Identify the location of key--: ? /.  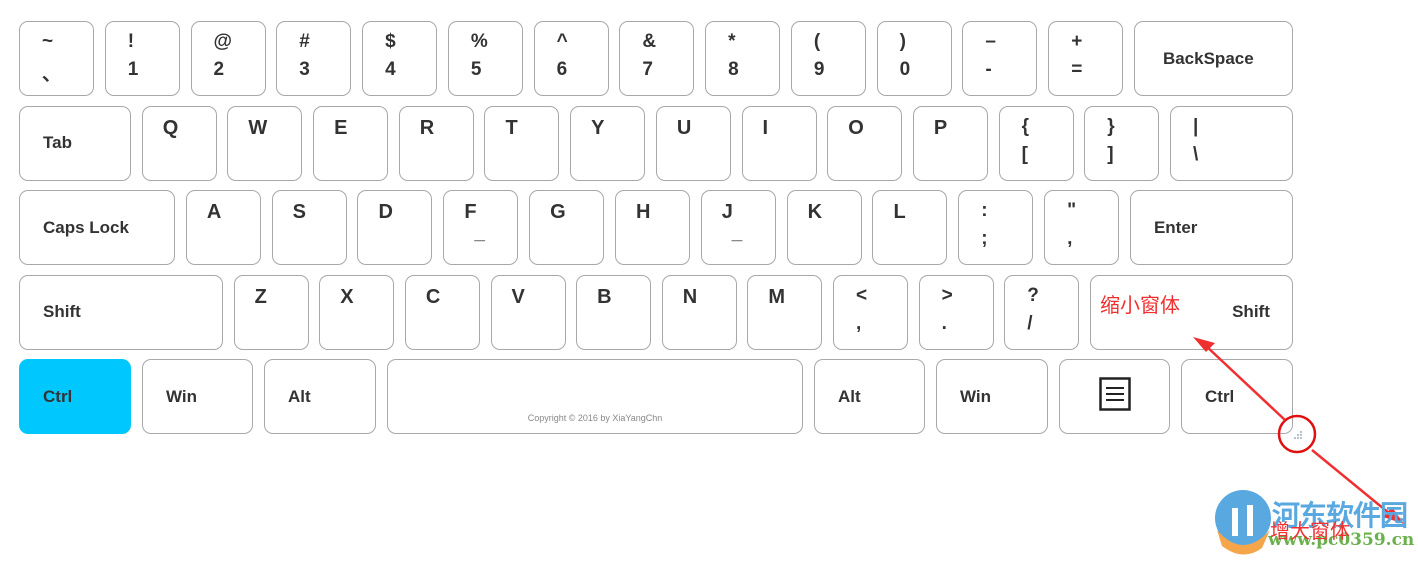
(1042, 312).